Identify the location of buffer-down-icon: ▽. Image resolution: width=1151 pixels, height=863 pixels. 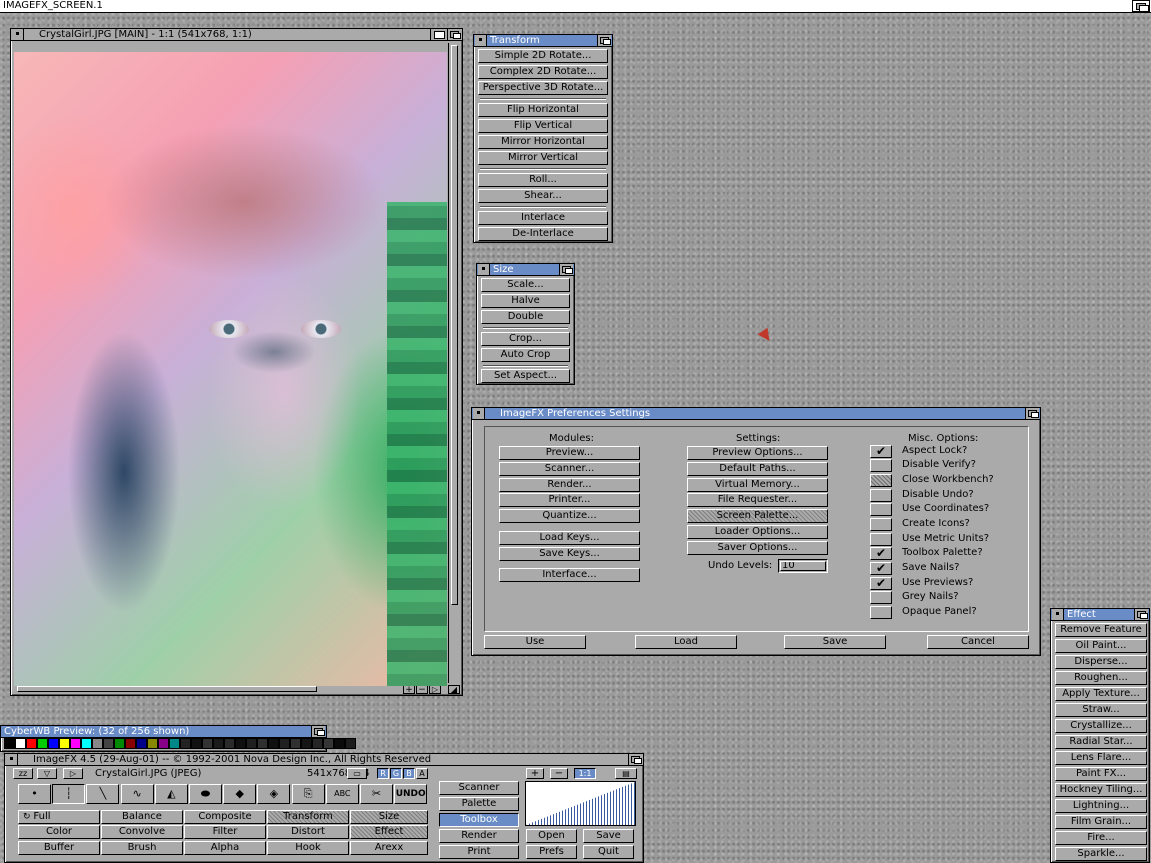
(47, 773).